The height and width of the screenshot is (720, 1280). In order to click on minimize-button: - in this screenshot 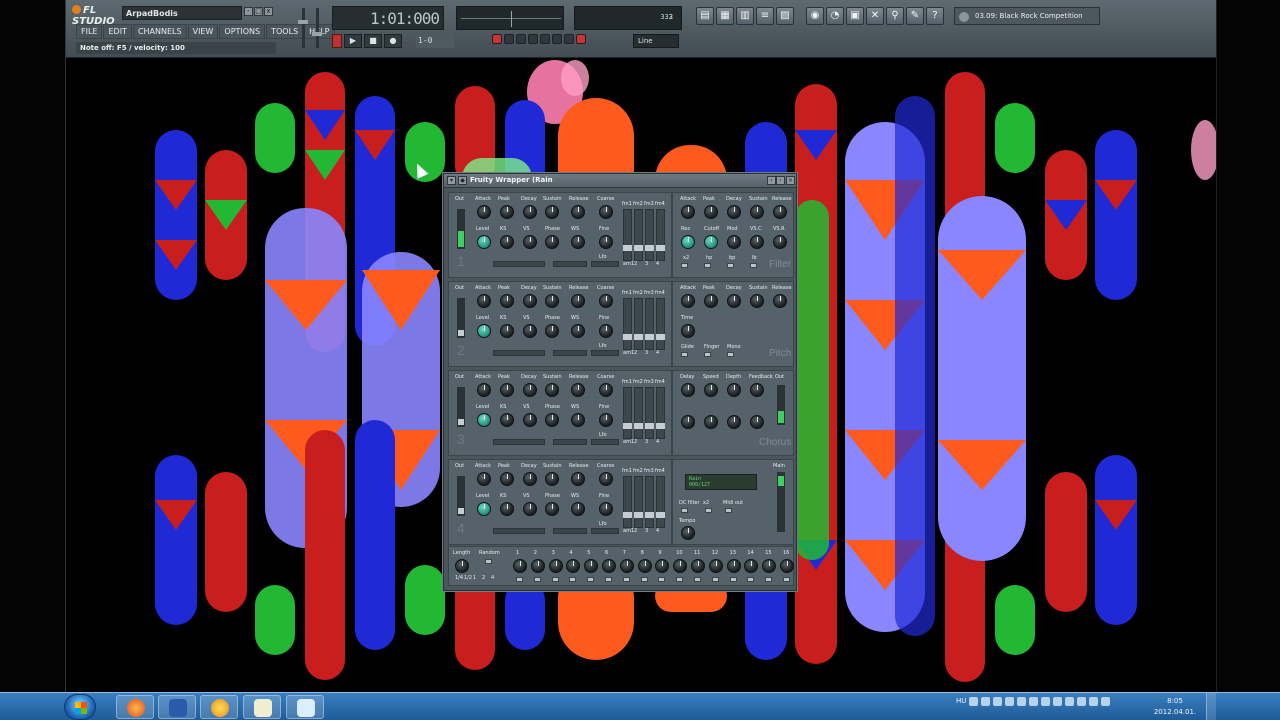, I will do `click(248, 11)`.